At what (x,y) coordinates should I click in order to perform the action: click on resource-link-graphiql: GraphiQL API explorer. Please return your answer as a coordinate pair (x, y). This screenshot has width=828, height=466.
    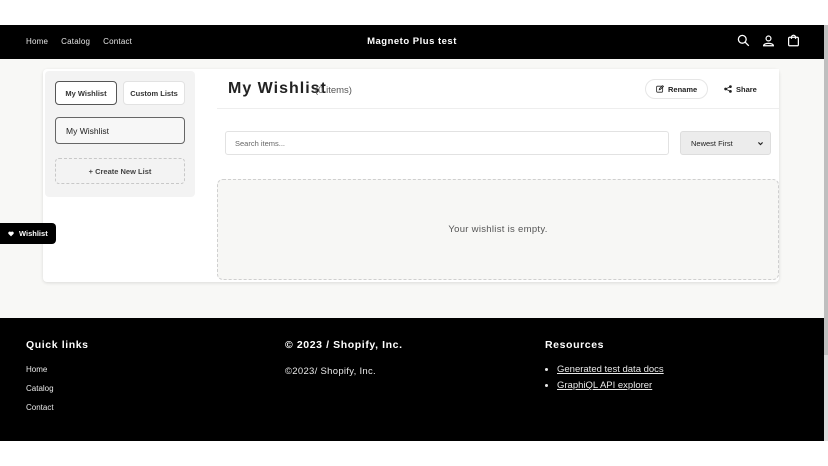
    Looking at the image, I should click on (604, 385).